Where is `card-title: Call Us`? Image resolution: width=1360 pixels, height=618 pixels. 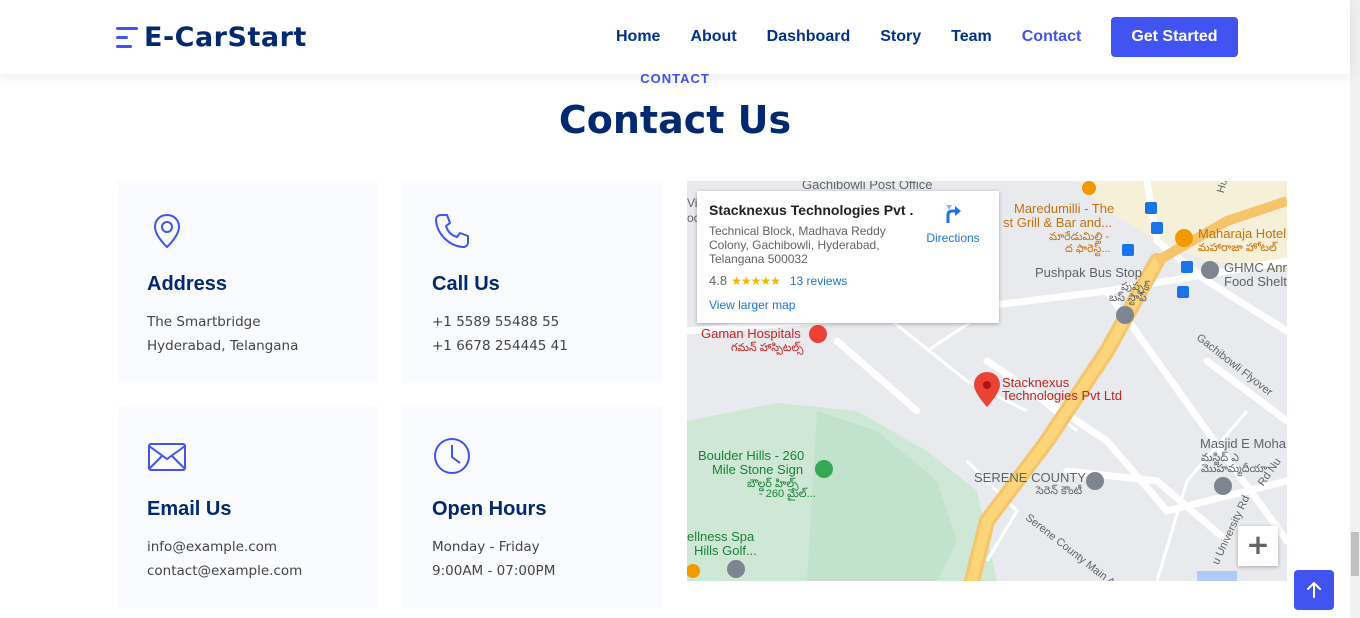
card-title: Call Us is located at coordinates (466, 284).